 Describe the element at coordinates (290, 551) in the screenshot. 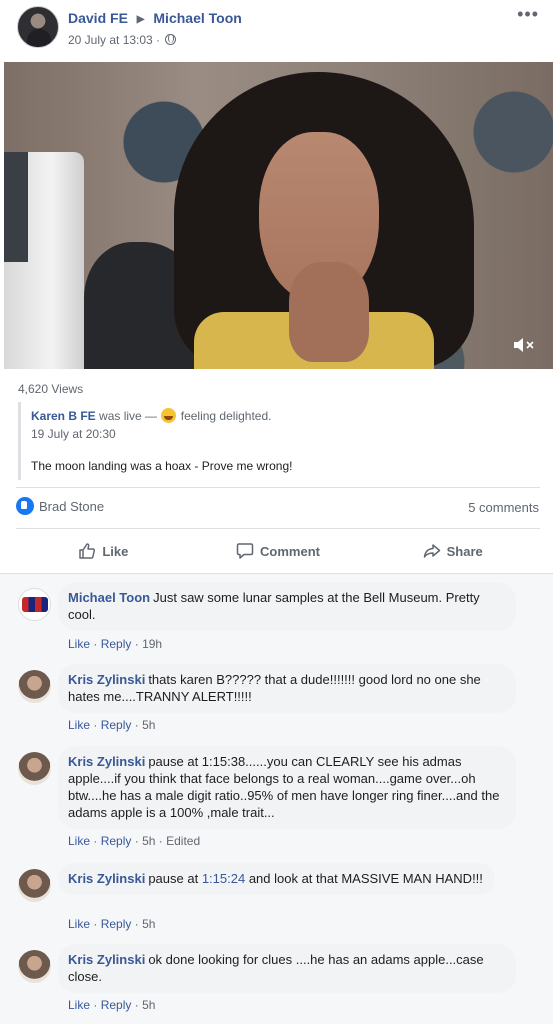

I see `comment-label: Comment` at that location.